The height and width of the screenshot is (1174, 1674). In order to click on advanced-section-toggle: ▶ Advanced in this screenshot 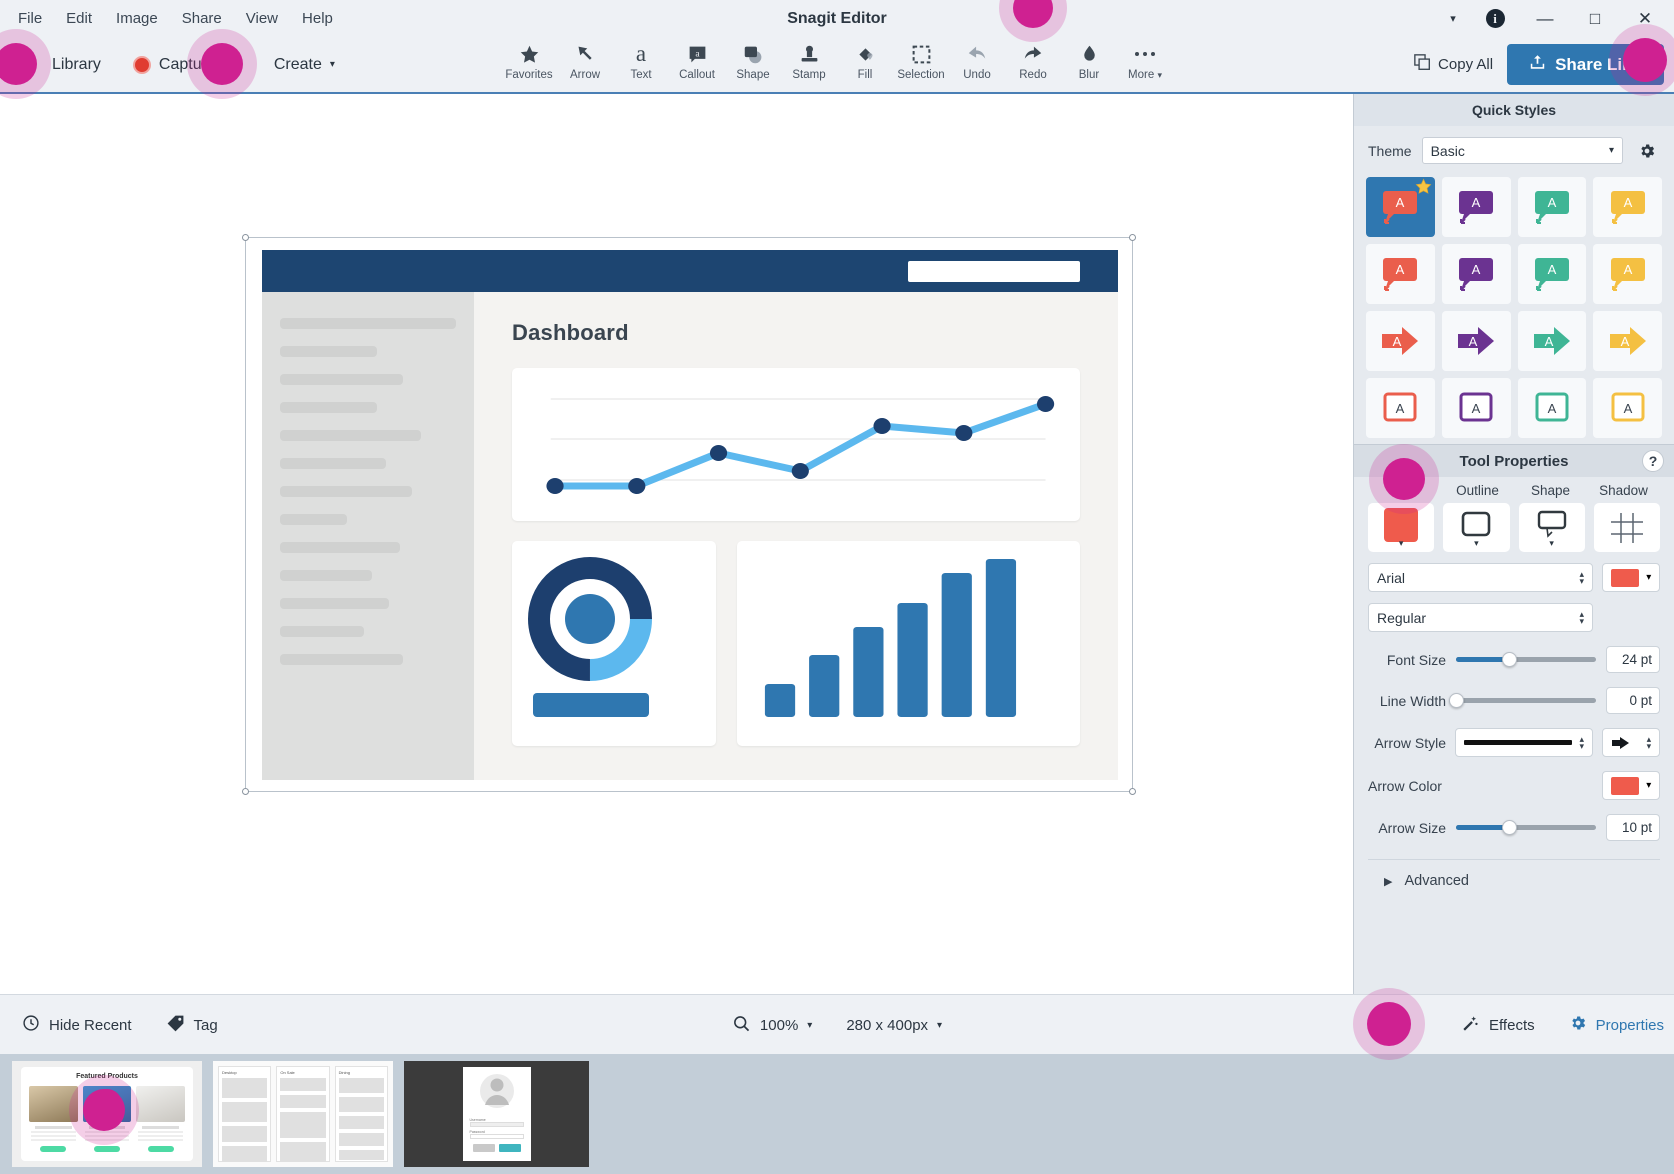, I will do `click(1514, 874)`.